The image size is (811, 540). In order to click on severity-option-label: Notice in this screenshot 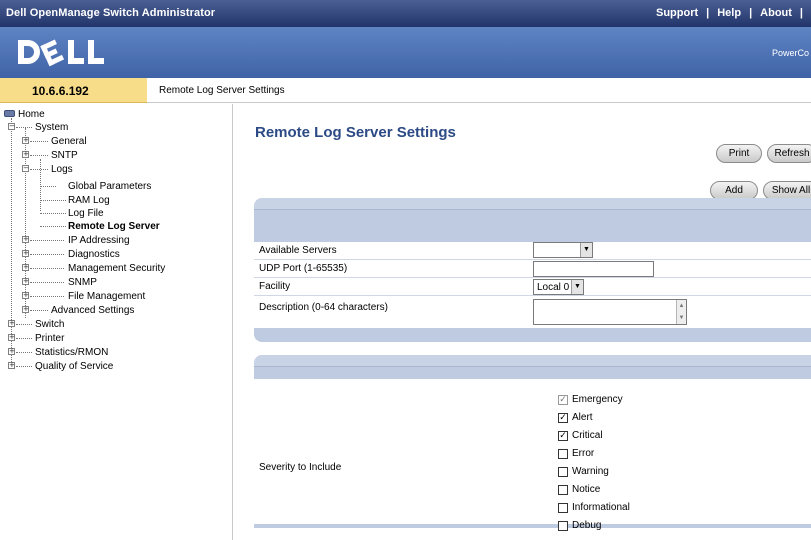, I will do `click(586, 489)`.